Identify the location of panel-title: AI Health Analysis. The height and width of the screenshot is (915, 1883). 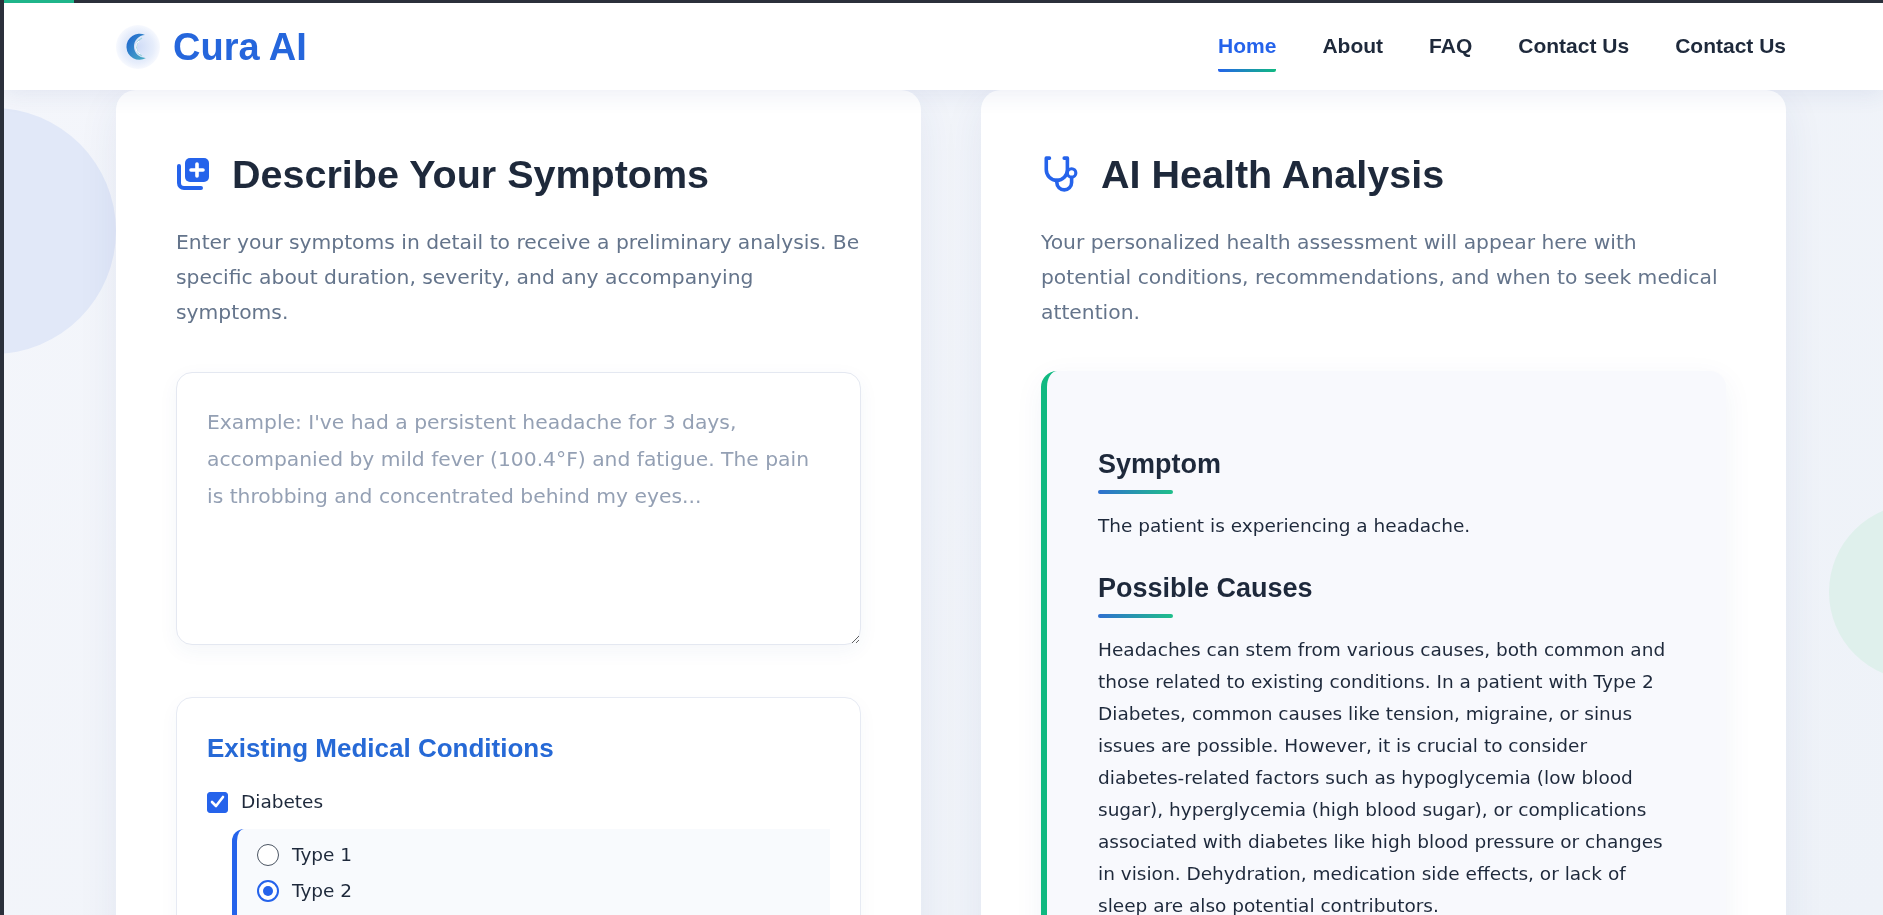
(1273, 174).